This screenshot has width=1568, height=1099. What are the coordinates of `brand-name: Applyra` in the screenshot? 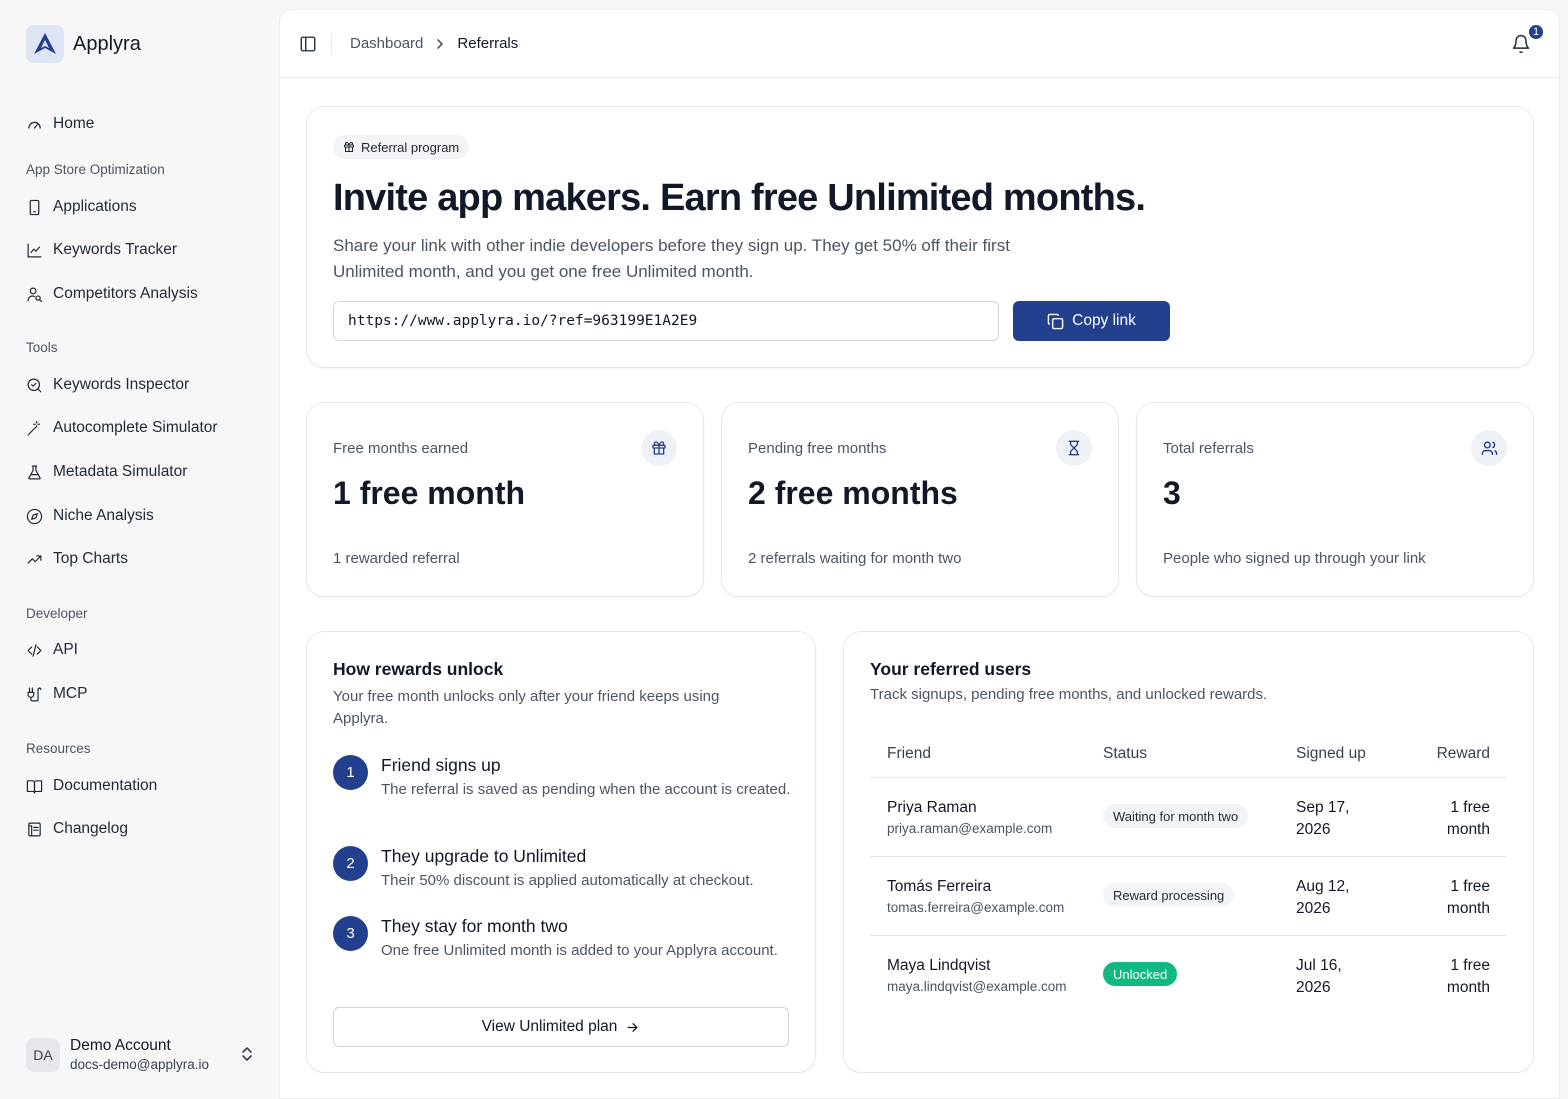 It's located at (107, 43).